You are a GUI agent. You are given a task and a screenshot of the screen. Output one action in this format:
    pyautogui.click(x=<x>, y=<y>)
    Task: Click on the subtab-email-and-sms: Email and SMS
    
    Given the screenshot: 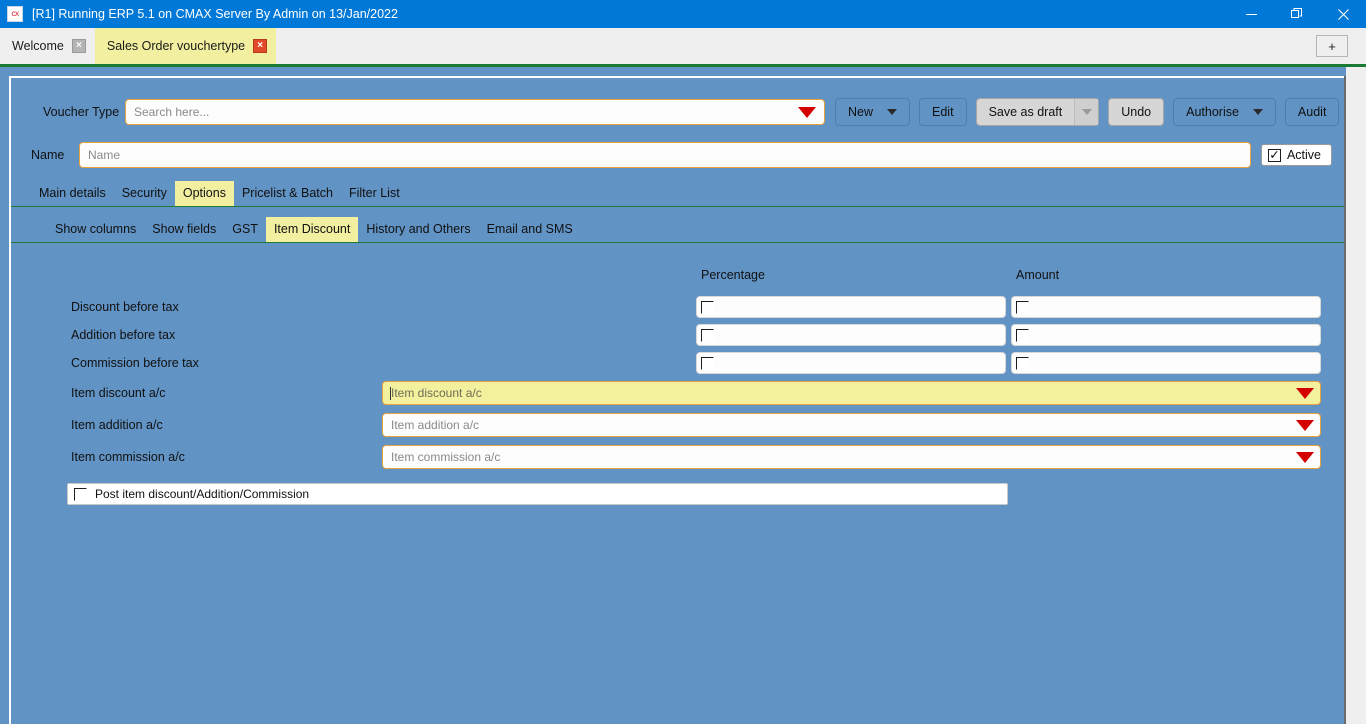 What is the action you would take?
    pyautogui.click(x=530, y=229)
    